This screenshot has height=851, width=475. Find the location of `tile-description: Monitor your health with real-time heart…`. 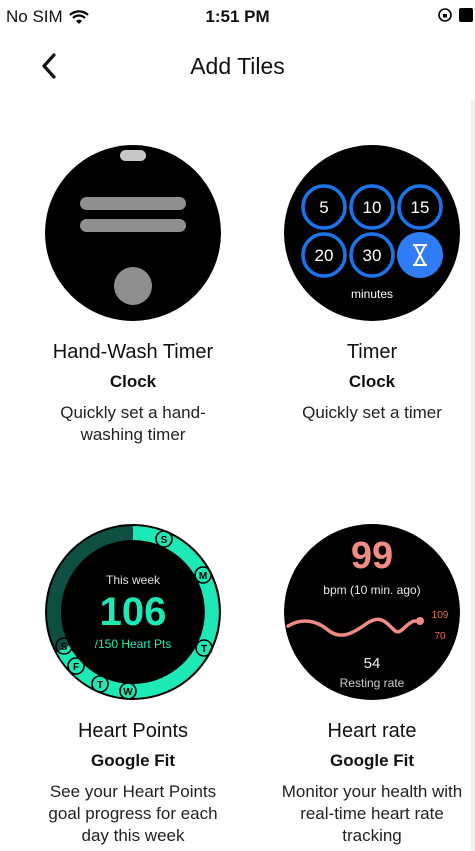

tile-description: Monitor your health with real-time heart… is located at coordinates (372, 813).